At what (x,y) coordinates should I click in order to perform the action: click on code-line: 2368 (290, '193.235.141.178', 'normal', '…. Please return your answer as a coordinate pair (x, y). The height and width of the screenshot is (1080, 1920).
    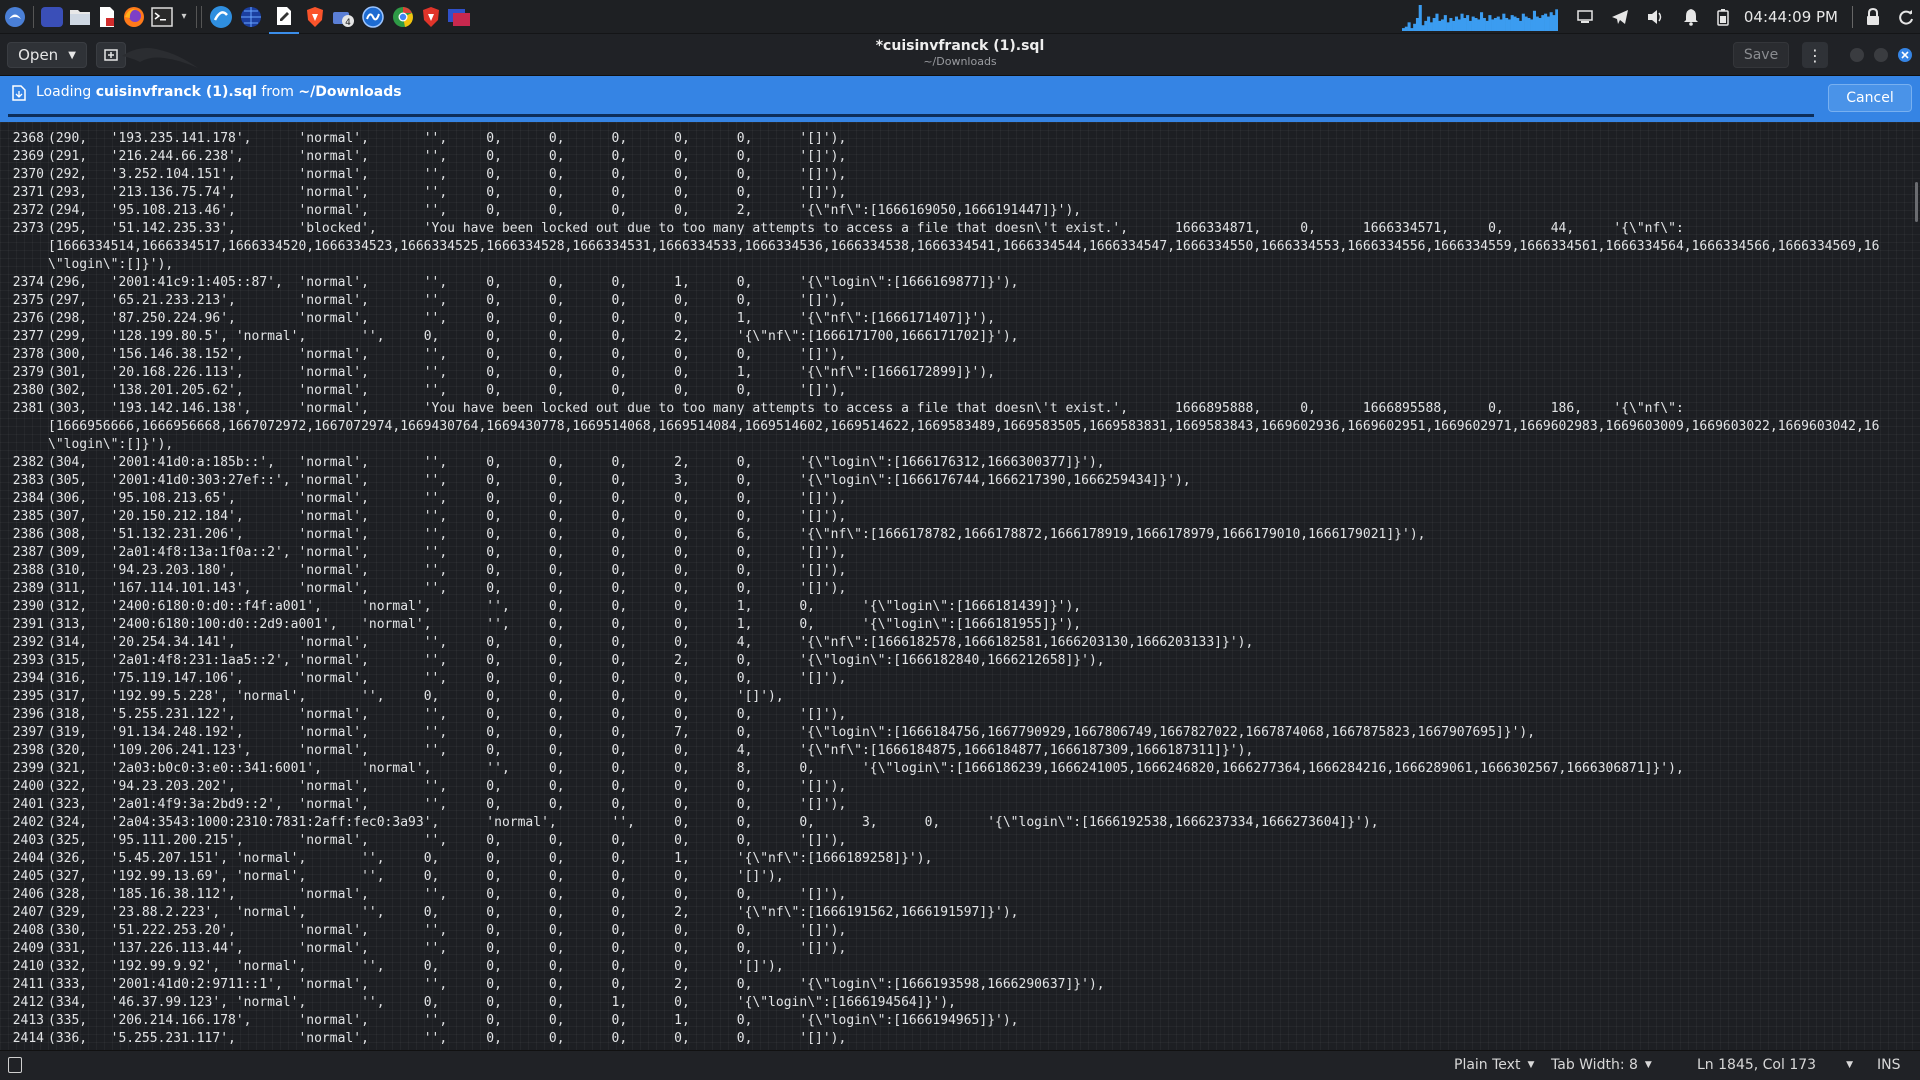
    Looking at the image, I should click on (956, 139).